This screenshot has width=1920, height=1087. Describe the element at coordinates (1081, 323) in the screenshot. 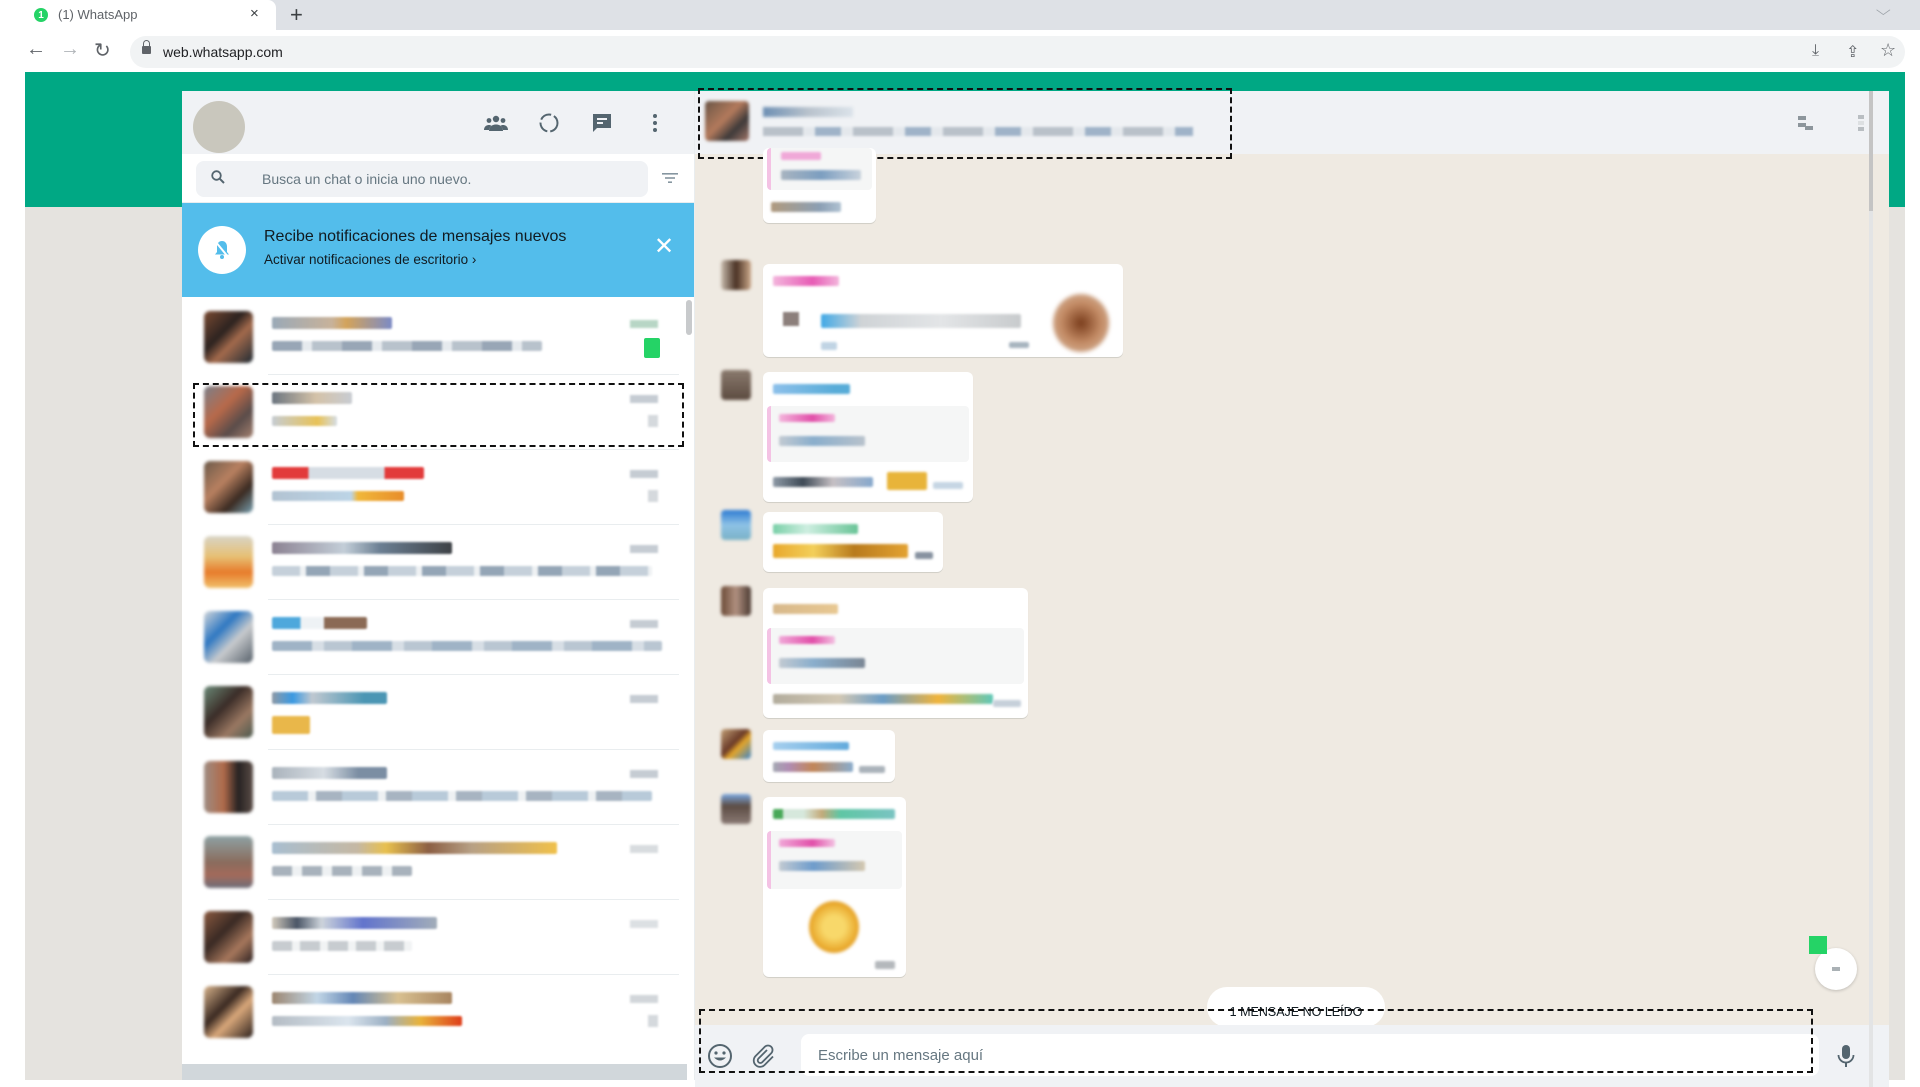

I see `voice-sender-photo` at that location.